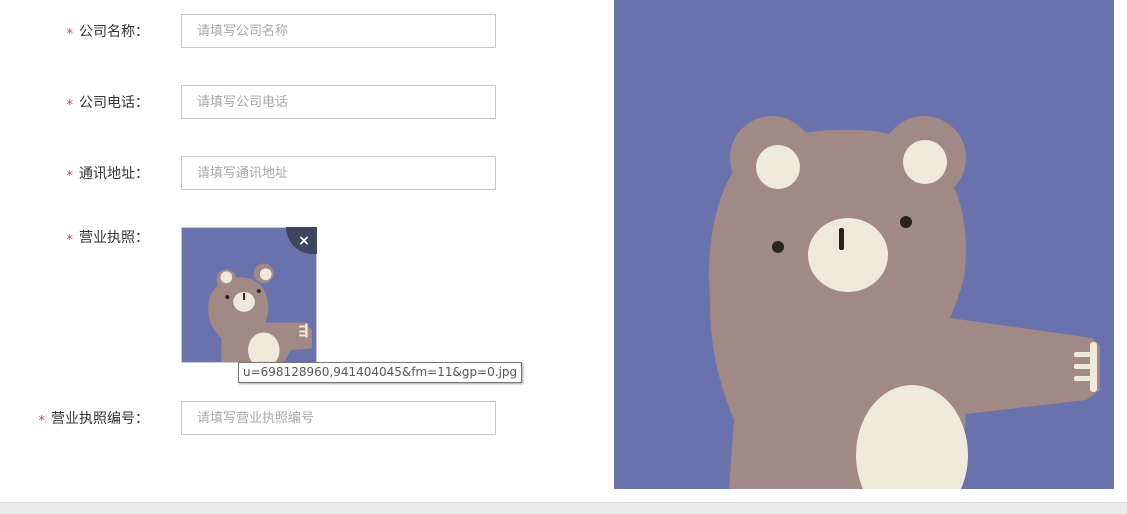 Image resolution: width=1127 pixels, height=514 pixels. Describe the element at coordinates (338, 31) in the screenshot. I see `company-name-input` at that location.